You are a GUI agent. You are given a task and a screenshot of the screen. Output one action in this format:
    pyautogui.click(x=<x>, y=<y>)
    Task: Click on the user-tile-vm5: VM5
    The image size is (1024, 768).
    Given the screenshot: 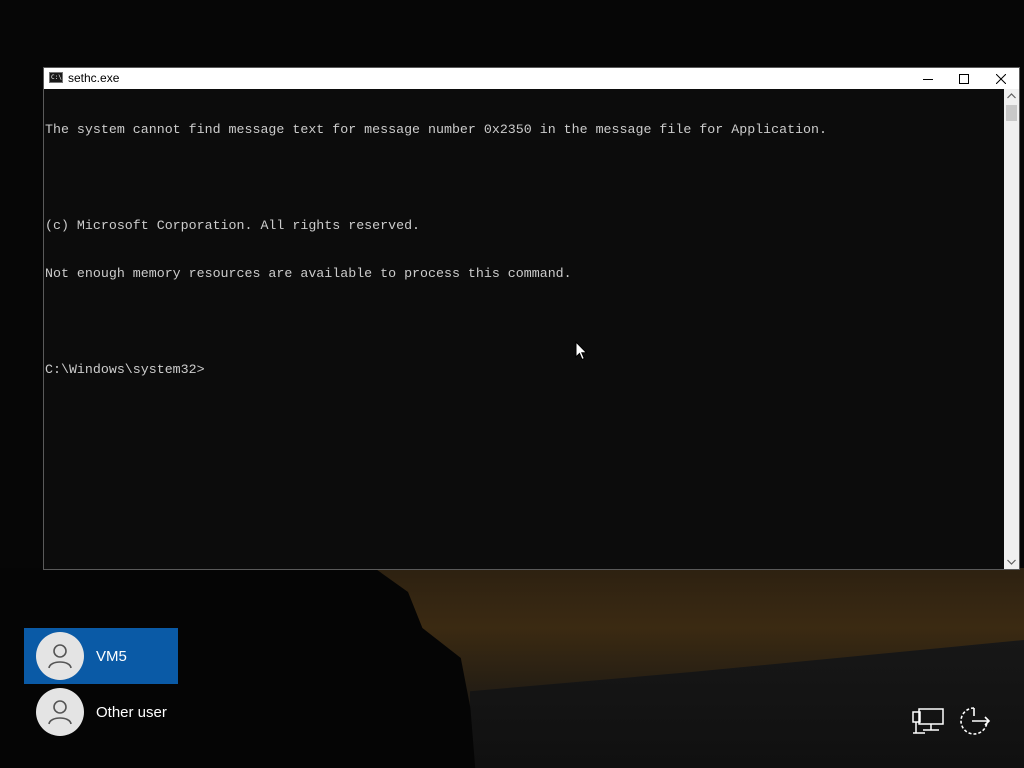 What is the action you would take?
    pyautogui.click(x=101, y=656)
    